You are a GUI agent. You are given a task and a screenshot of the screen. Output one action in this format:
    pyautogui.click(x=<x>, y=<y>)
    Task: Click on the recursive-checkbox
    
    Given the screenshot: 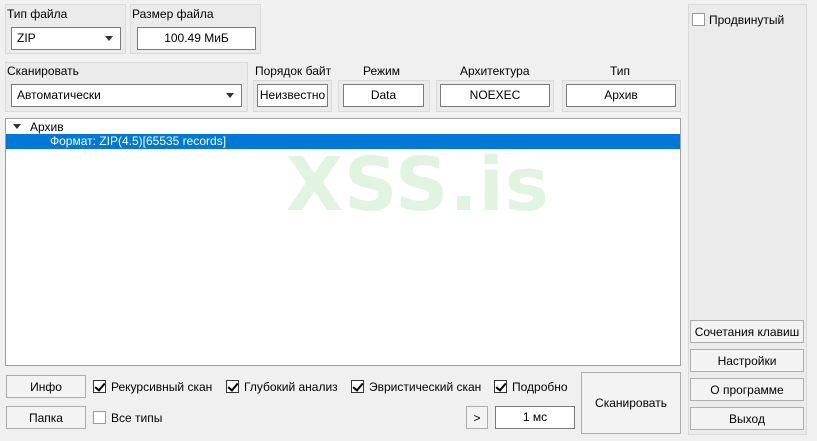 What is the action you would take?
    pyautogui.click(x=99, y=386)
    